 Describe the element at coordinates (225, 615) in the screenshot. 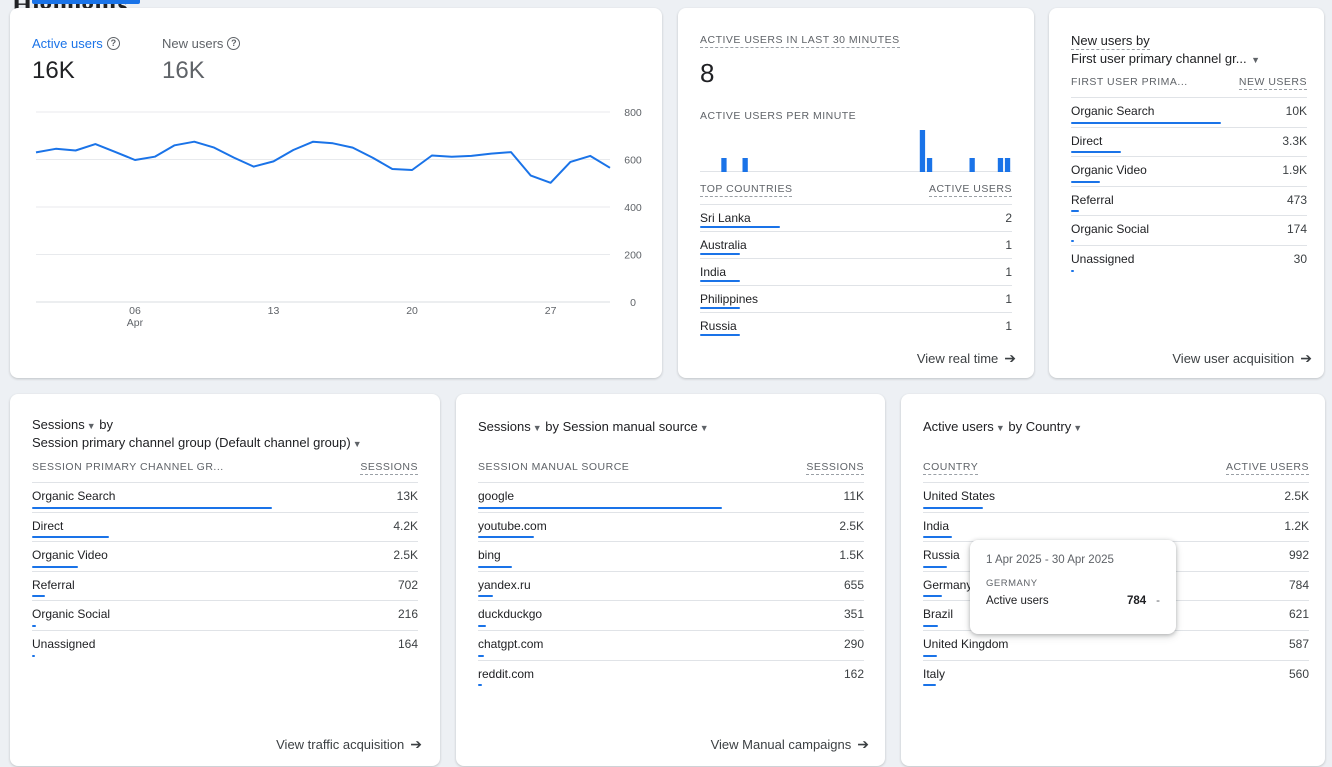

I see `table-row: Organic Social 216` at that location.